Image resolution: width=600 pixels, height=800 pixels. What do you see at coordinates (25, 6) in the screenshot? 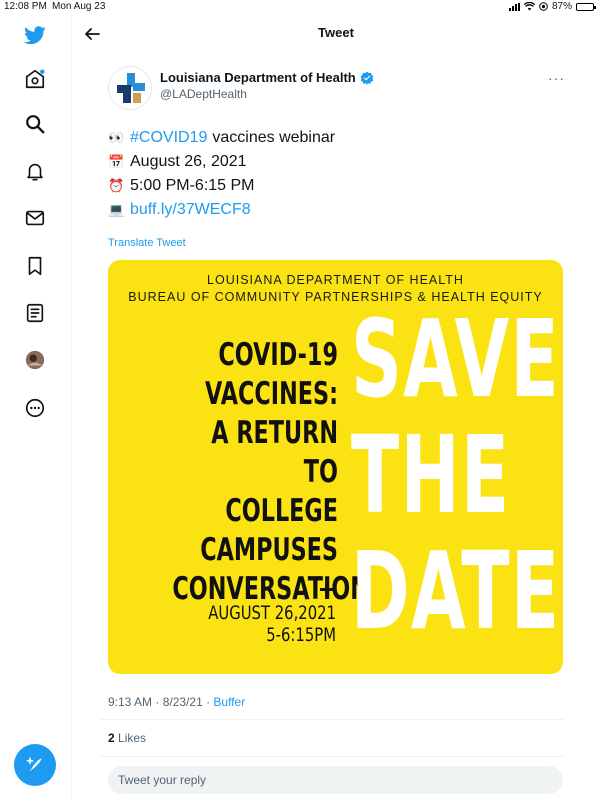
I see `status-time: 12:08 PM` at bounding box center [25, 6].